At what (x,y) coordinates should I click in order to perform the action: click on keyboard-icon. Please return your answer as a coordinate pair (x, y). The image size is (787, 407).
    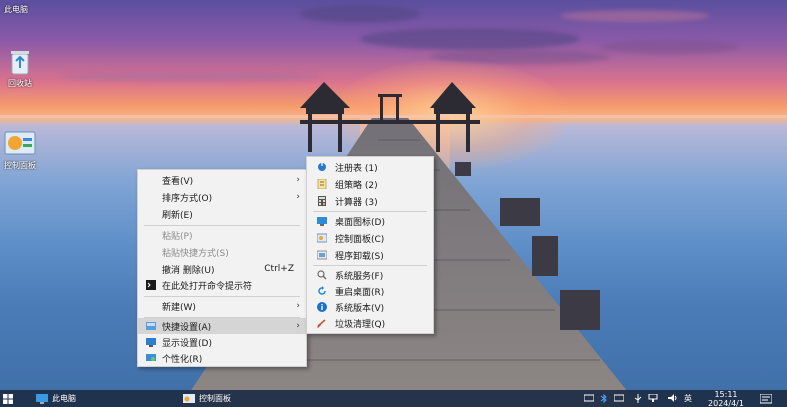
    Looking at the image, I should click on (619, 398).